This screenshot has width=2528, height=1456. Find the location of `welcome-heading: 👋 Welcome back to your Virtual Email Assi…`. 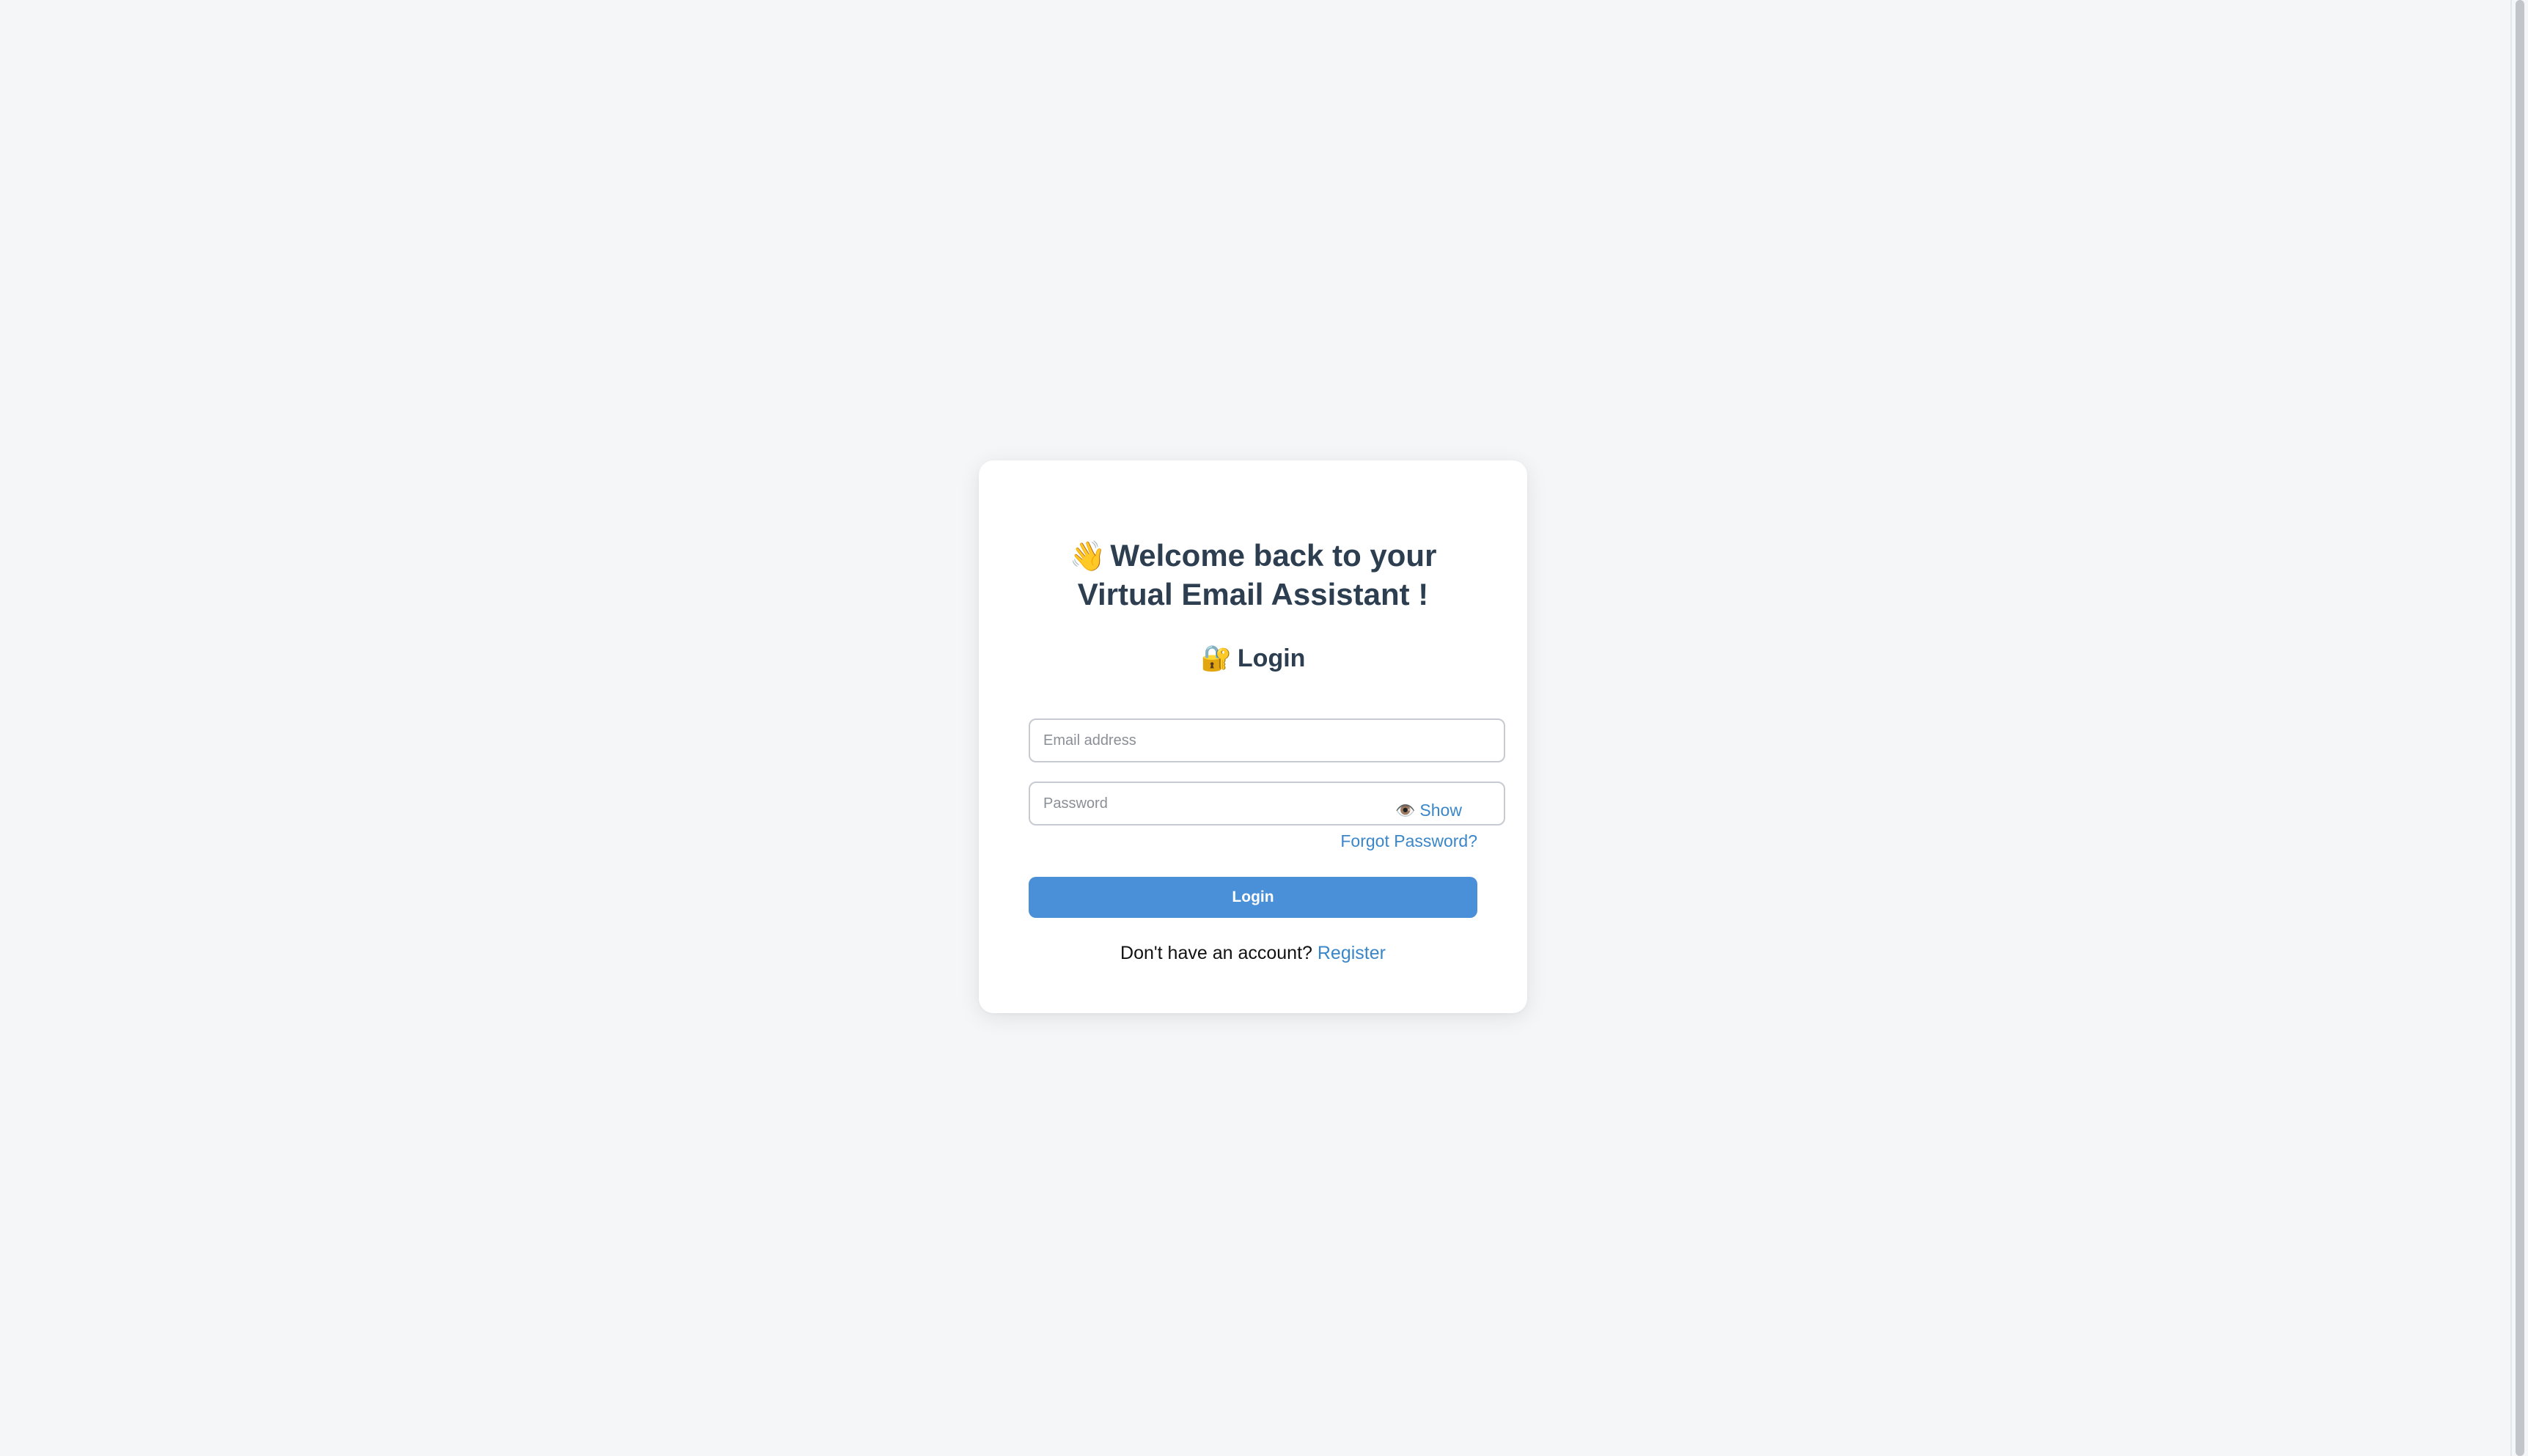

welcome-heading: 👋 Welcome back to your Virtual Email Assi… is located at coordinates (1253, 575).